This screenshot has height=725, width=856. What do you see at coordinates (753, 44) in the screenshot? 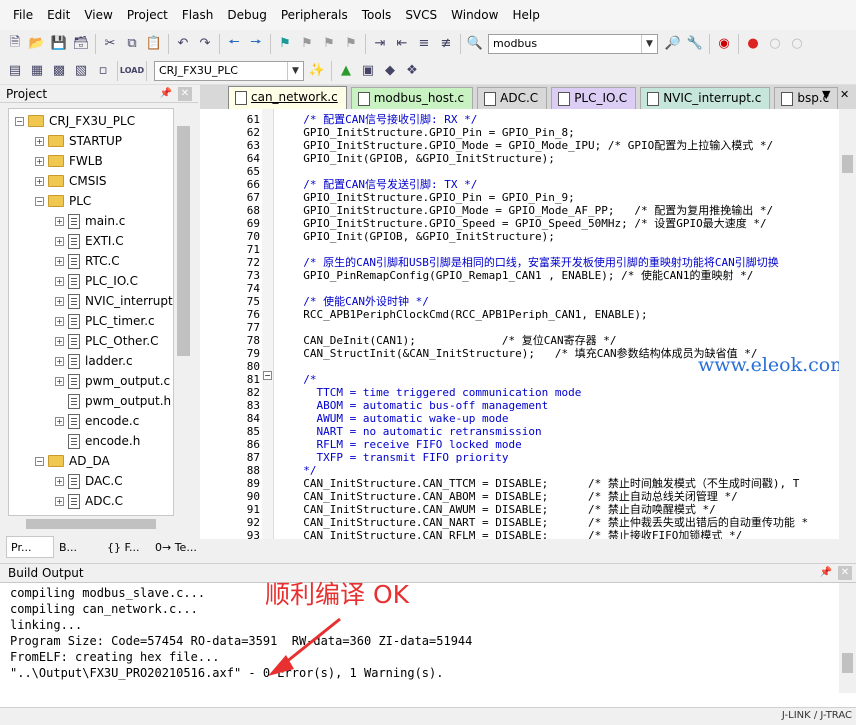
I see `breakpoint-icon: ●` at bounding box center [753, 44].